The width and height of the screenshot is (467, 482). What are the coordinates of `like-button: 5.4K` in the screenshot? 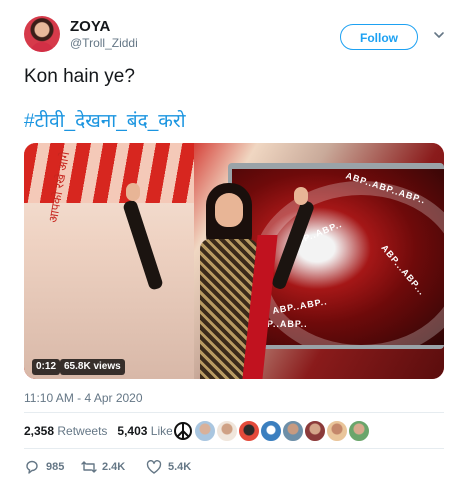 It's located at (174, 467).